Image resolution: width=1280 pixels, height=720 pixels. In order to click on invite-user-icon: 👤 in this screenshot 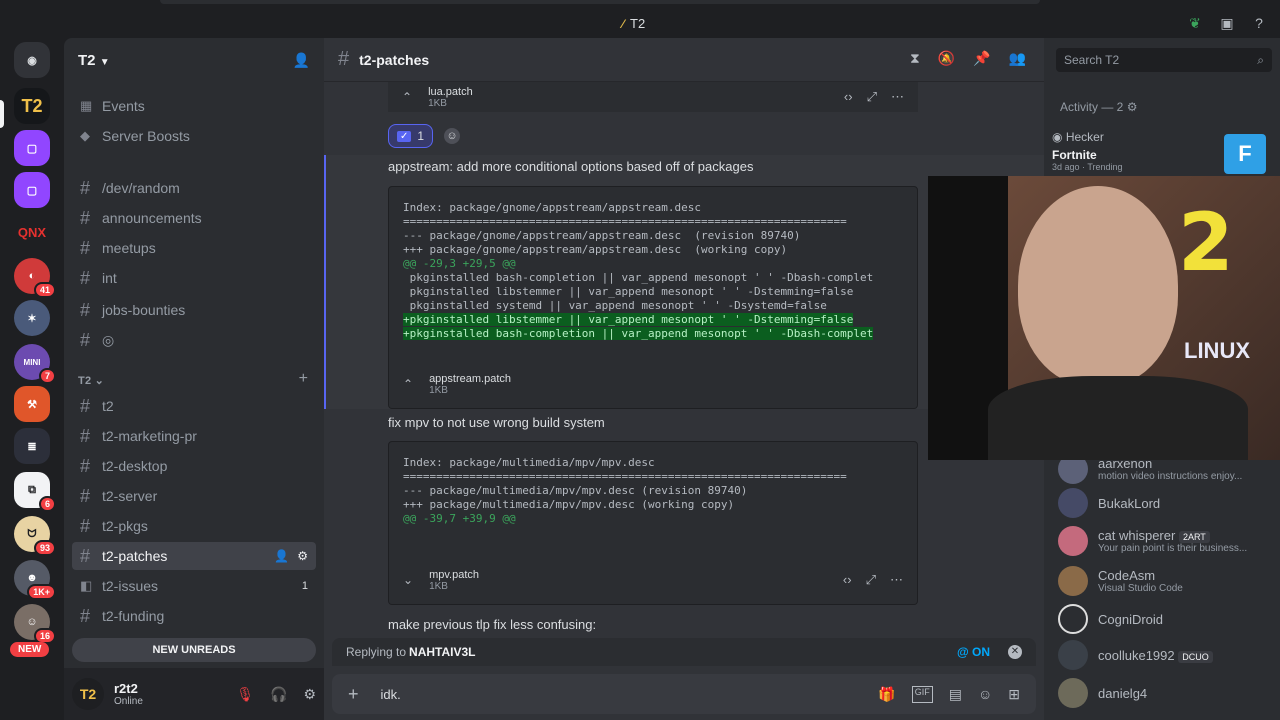, I will do `click(301, 60)`.